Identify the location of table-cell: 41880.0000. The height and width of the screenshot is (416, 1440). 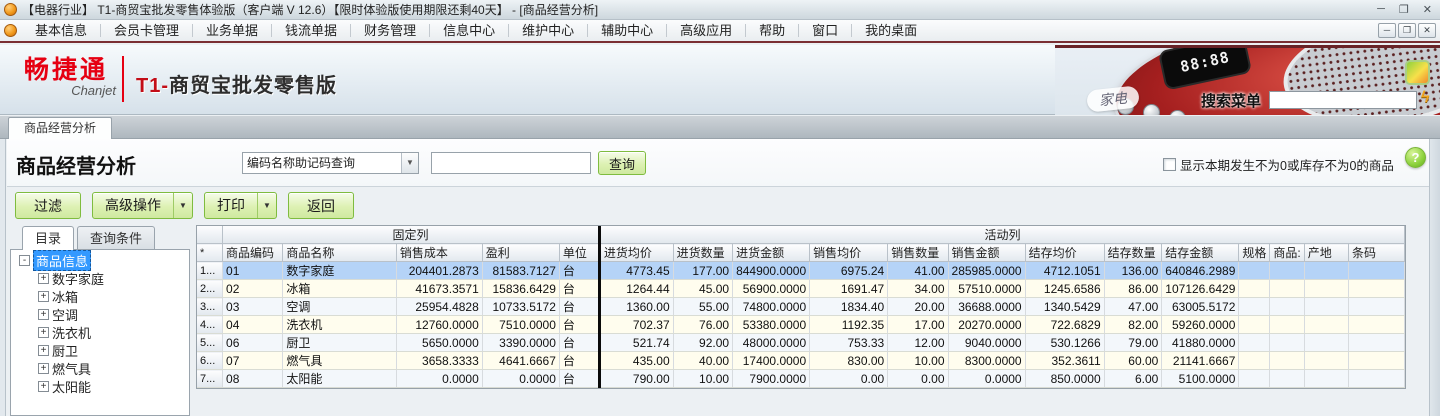
(1200, 342).